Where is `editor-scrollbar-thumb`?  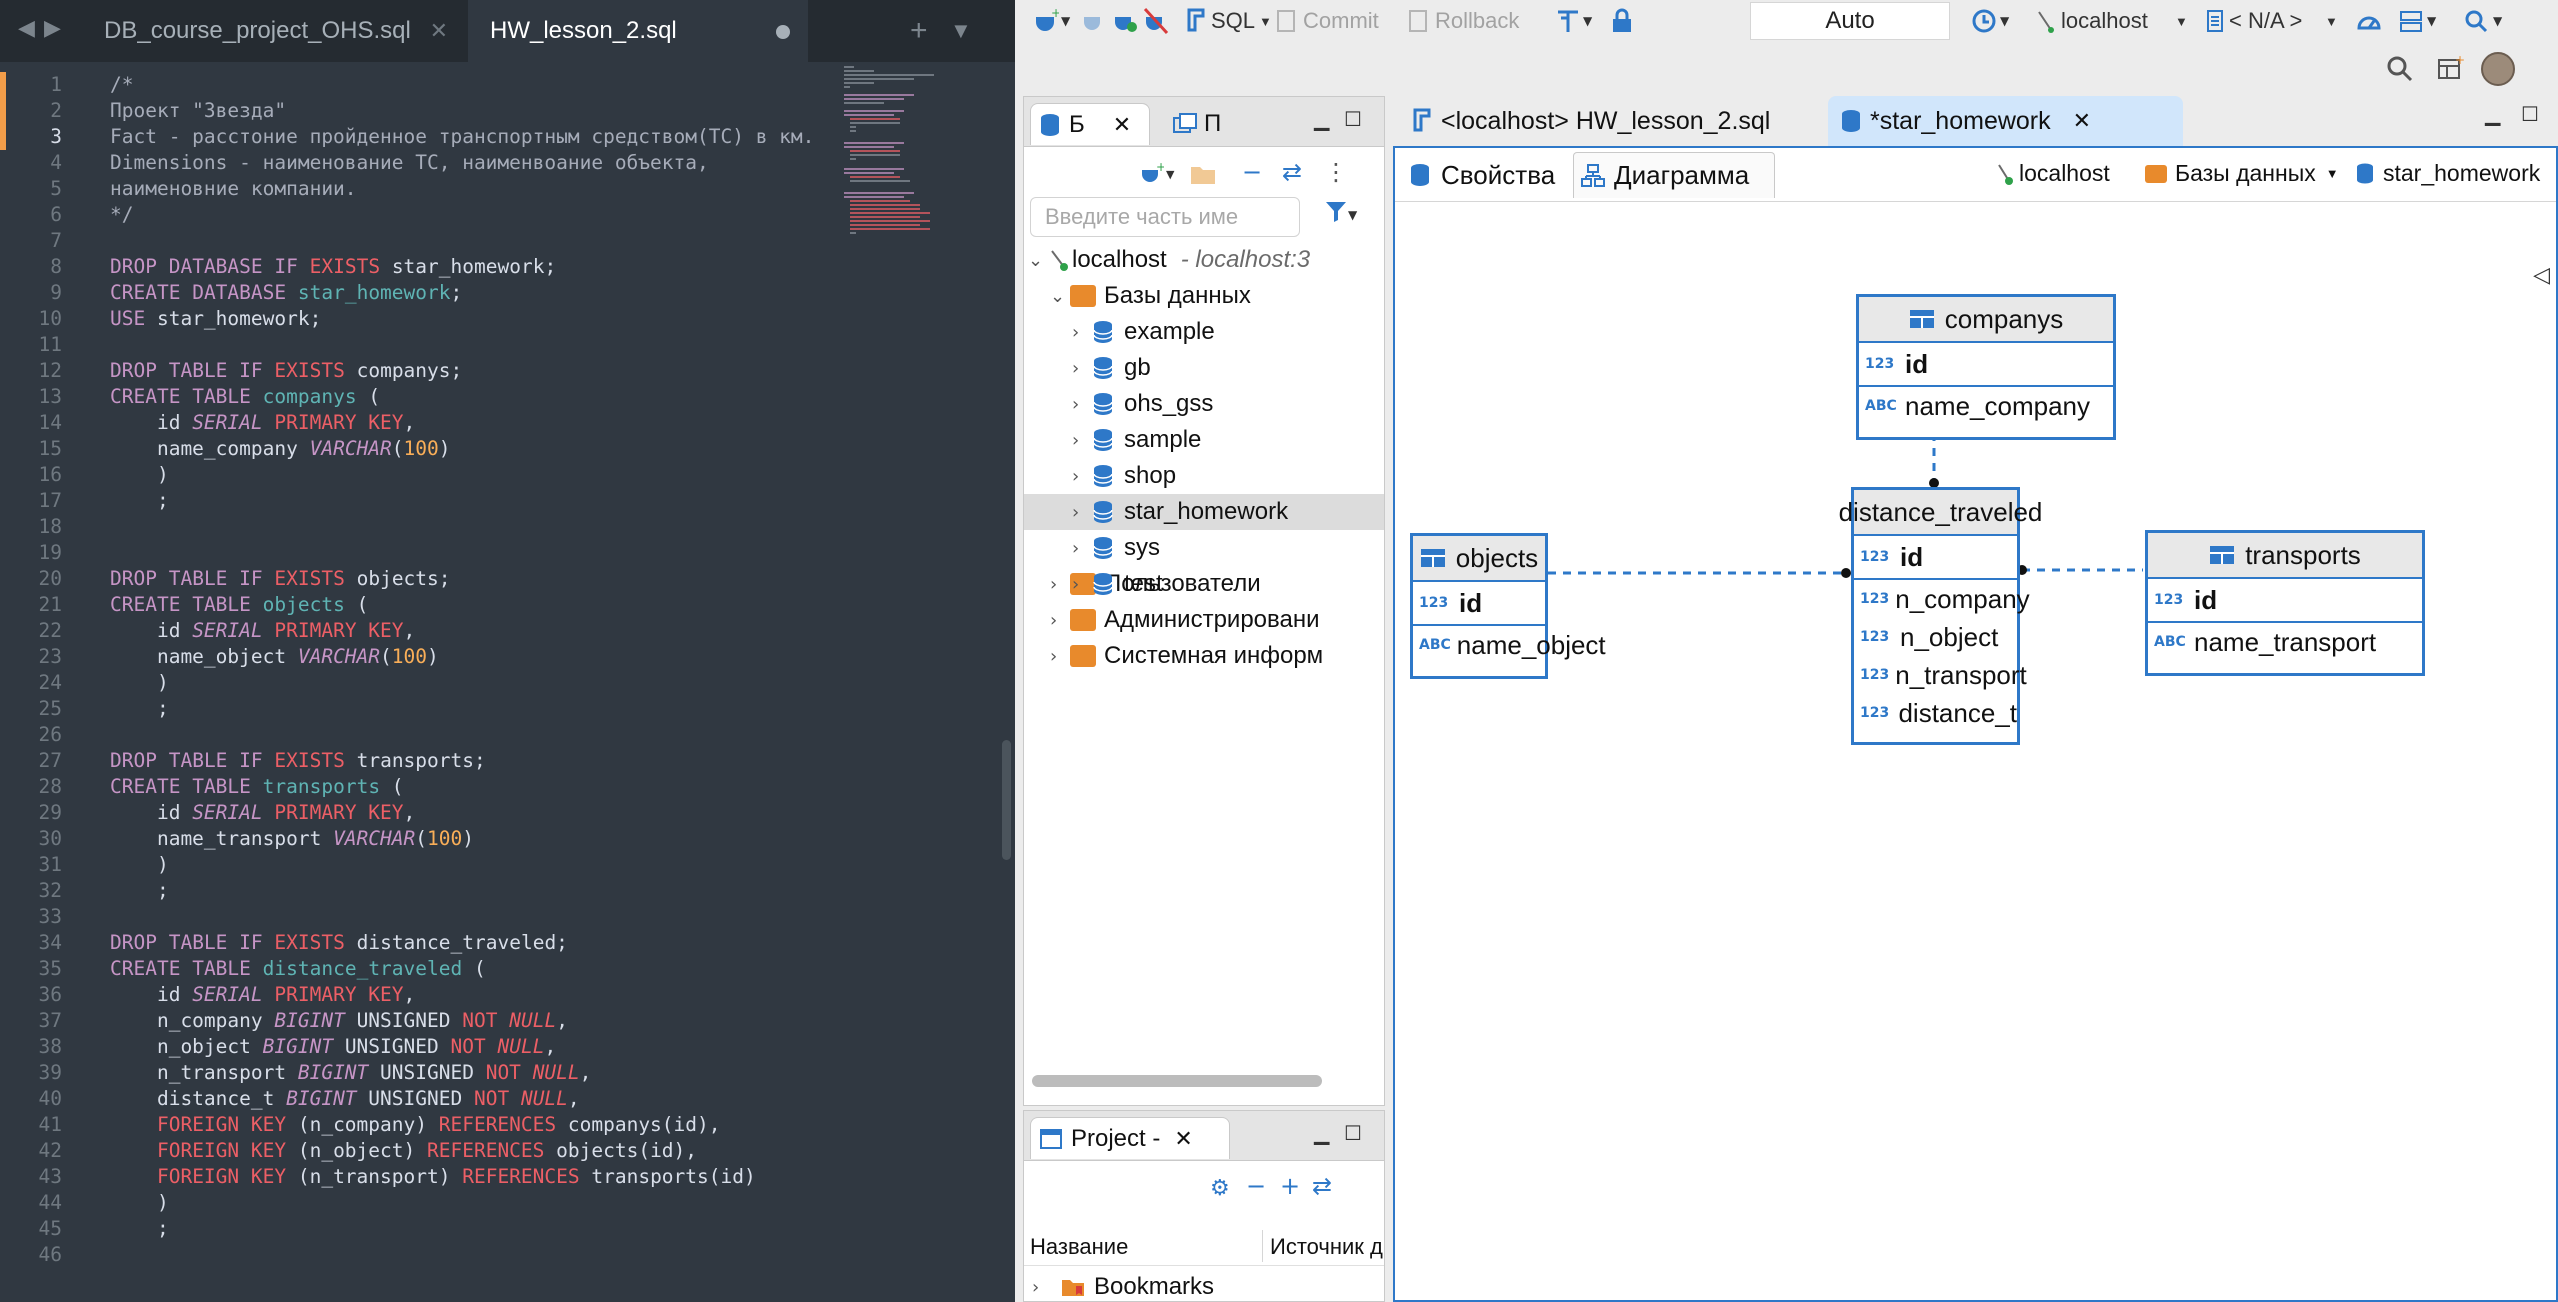
editor-scrollbar-thumb is located at coordinates (1006, 800).